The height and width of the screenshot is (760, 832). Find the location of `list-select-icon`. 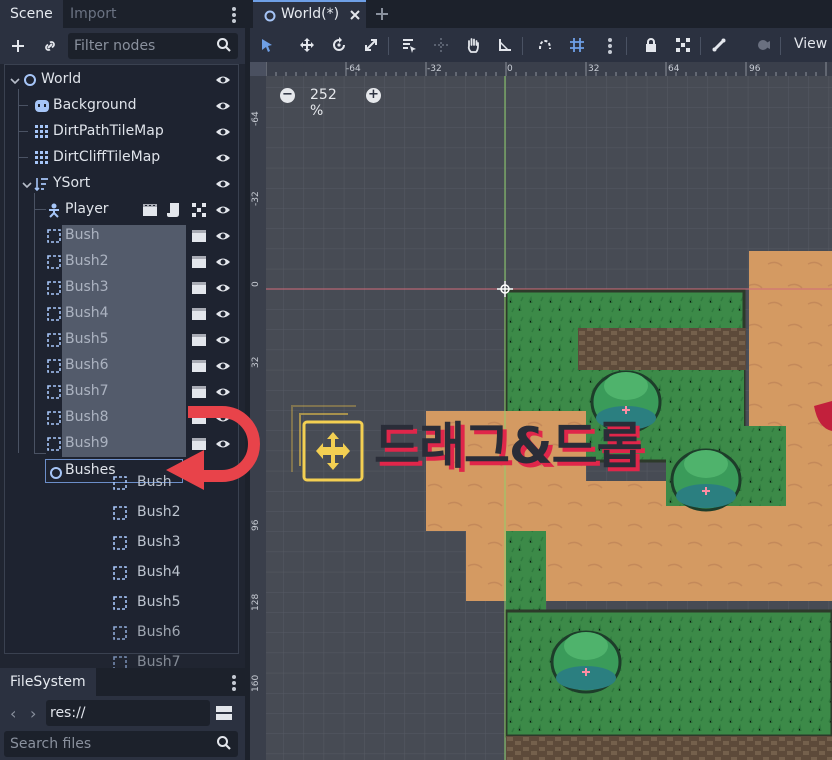

list-select-icon is located at coordinates (409, 45).